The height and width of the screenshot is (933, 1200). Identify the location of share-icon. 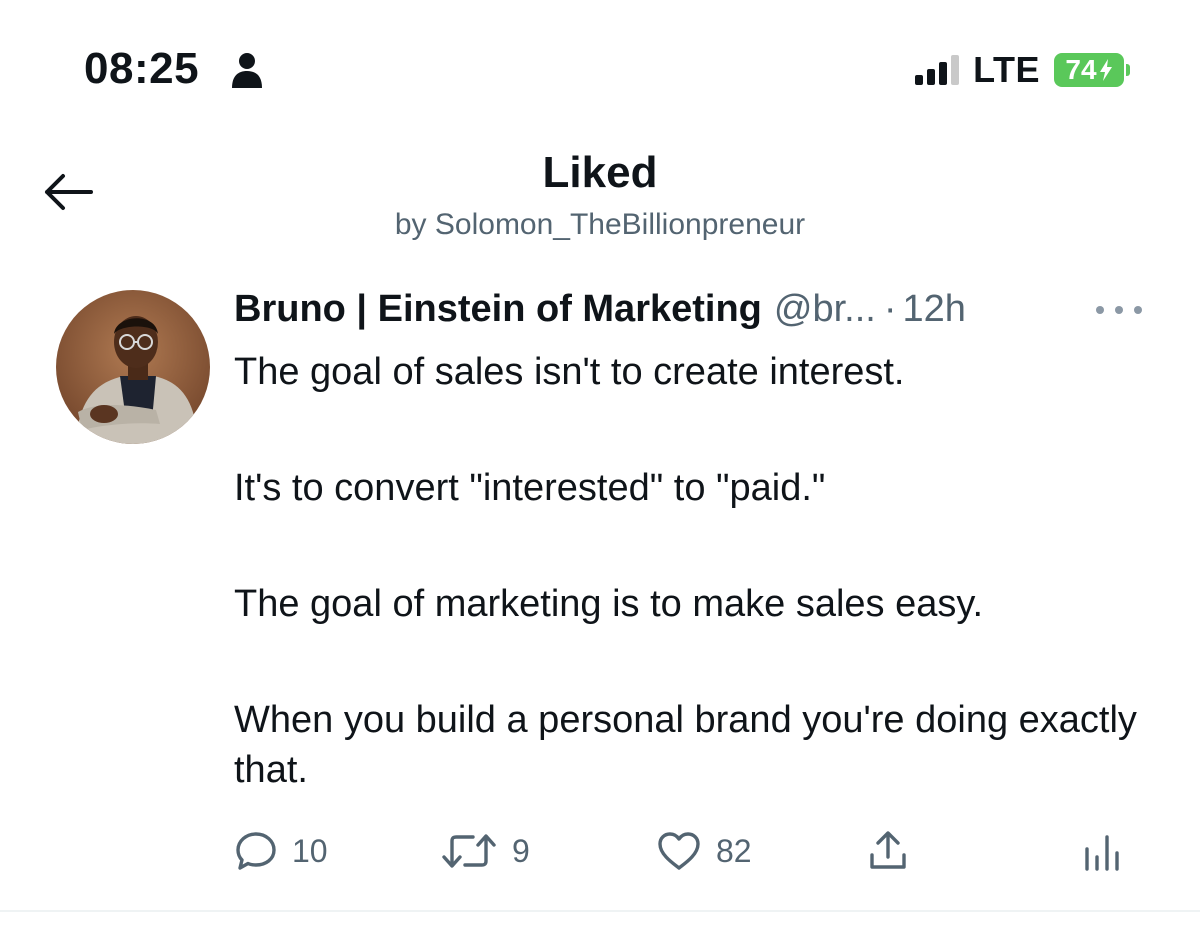
(888, 850).